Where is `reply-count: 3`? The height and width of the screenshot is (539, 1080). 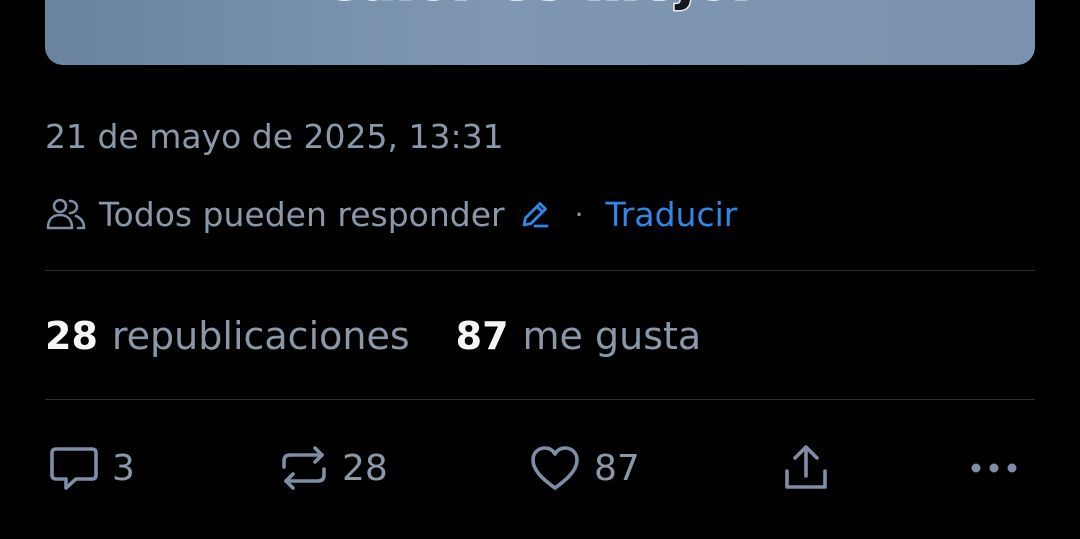 reply-count: 3 is located at coordinates (123, 468).